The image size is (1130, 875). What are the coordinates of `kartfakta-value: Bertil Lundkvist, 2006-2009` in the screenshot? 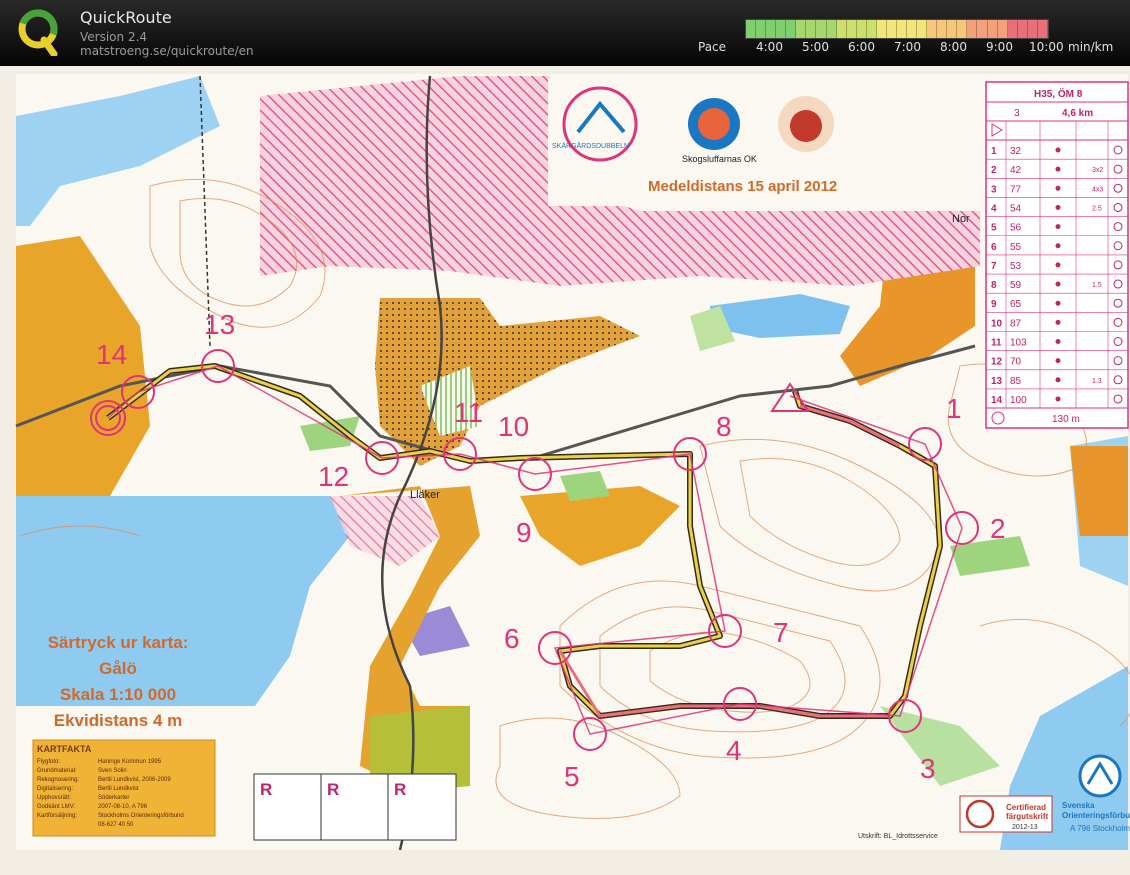 It's located at (134, 780).